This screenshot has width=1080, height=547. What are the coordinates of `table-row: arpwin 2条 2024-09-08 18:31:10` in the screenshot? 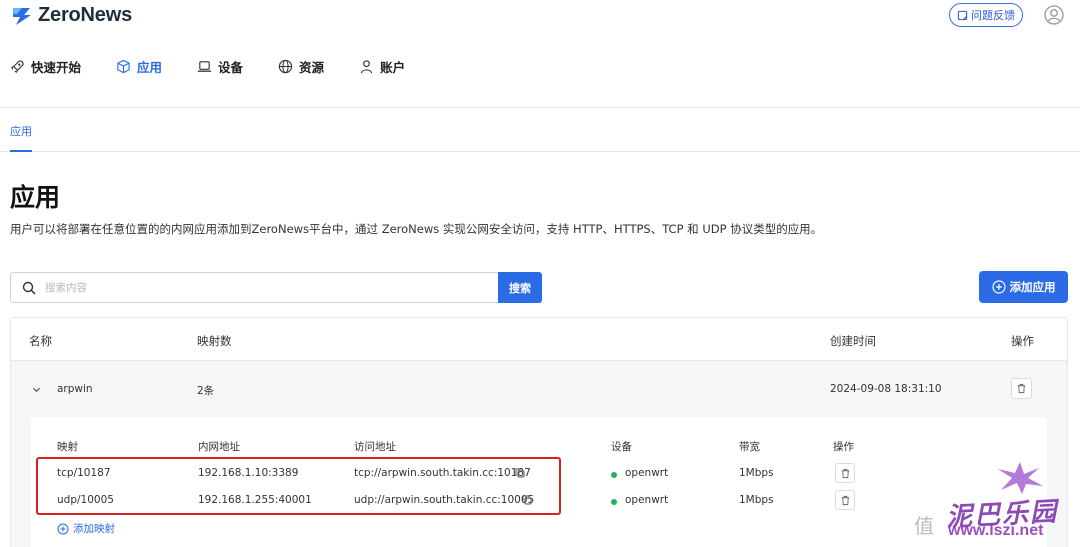 It's located at (539, 389).